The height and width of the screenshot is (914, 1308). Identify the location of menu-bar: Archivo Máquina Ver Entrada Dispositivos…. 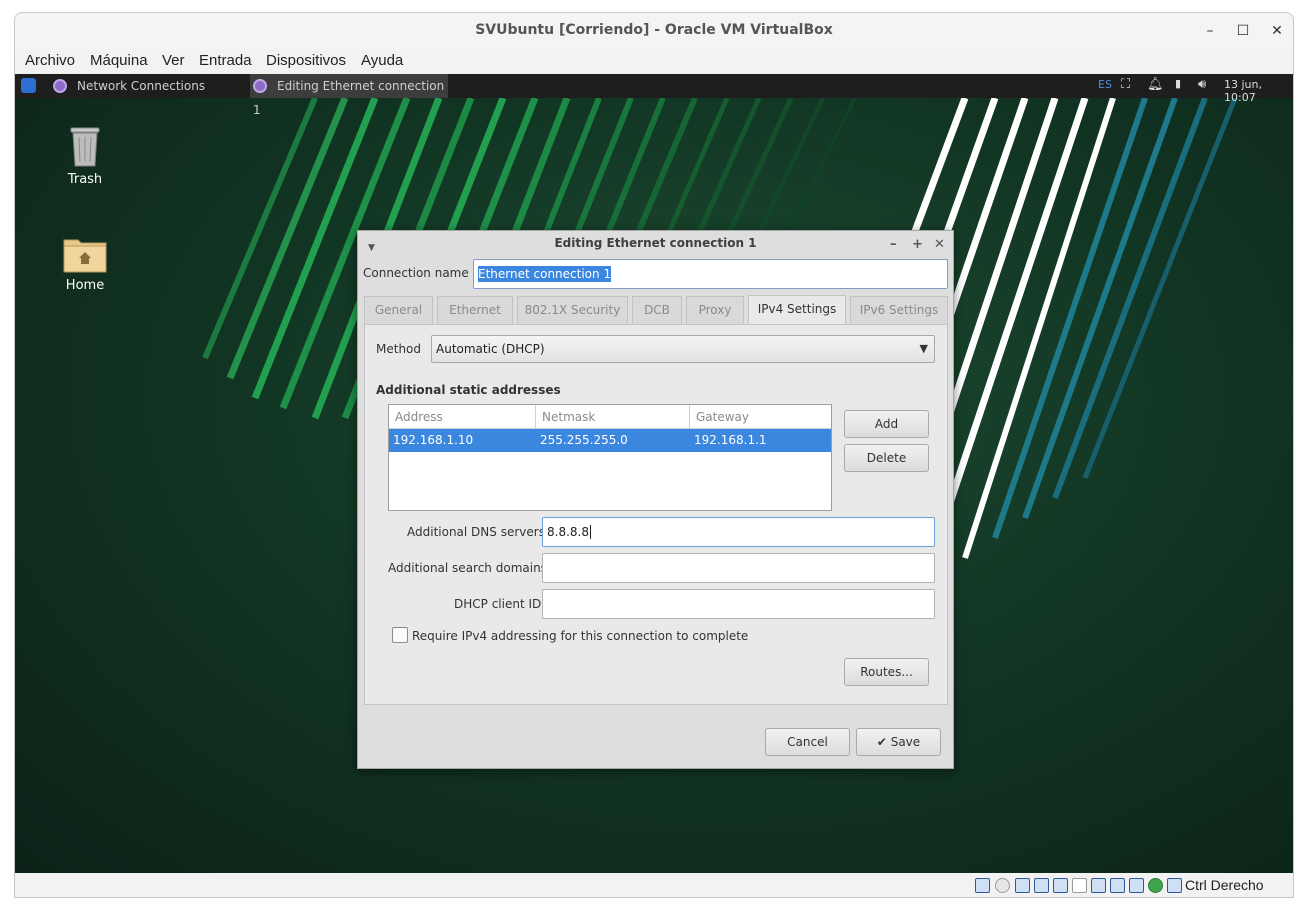
(654, 61).